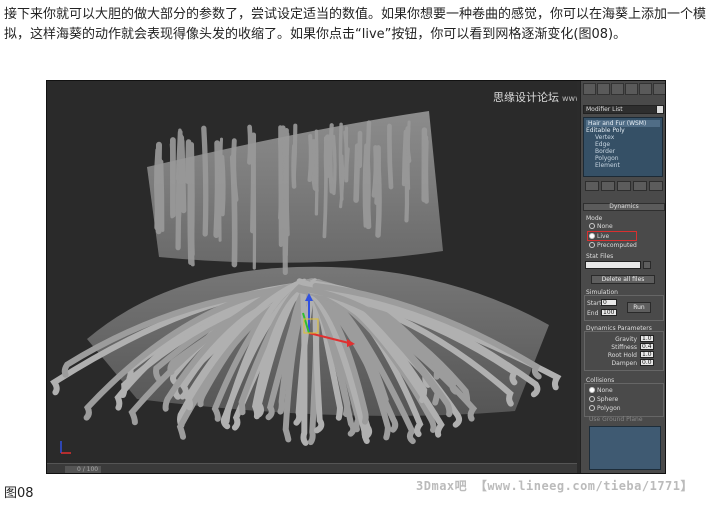  What do you see at coordinates (623, 109) in the screenshot?
I see `modifier-list-dropdown: Modifier List` at bounding box center [623, 109].